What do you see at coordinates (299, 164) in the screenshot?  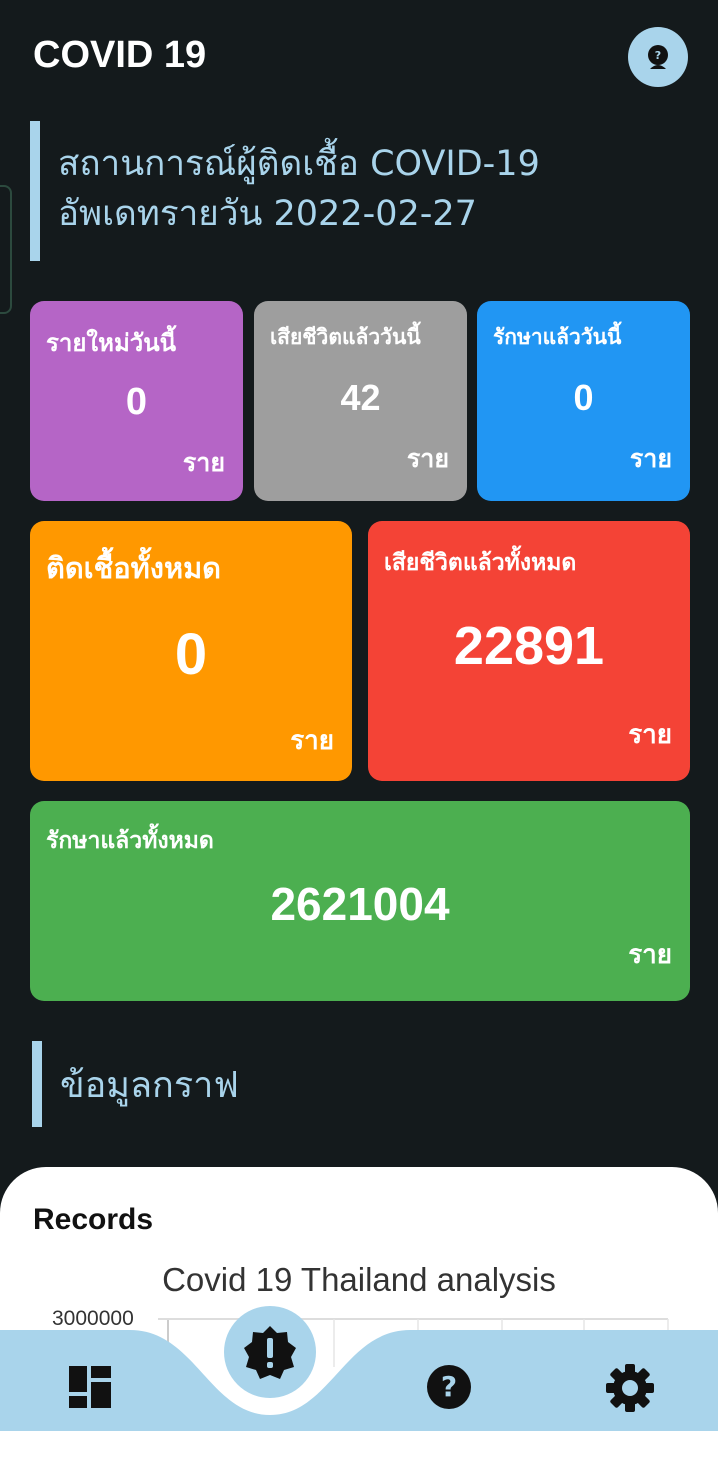 I see `status-heading-title: สถานการณ์ผู้ติดเชื้อ COVID-19` at bounding box center [299, 164].